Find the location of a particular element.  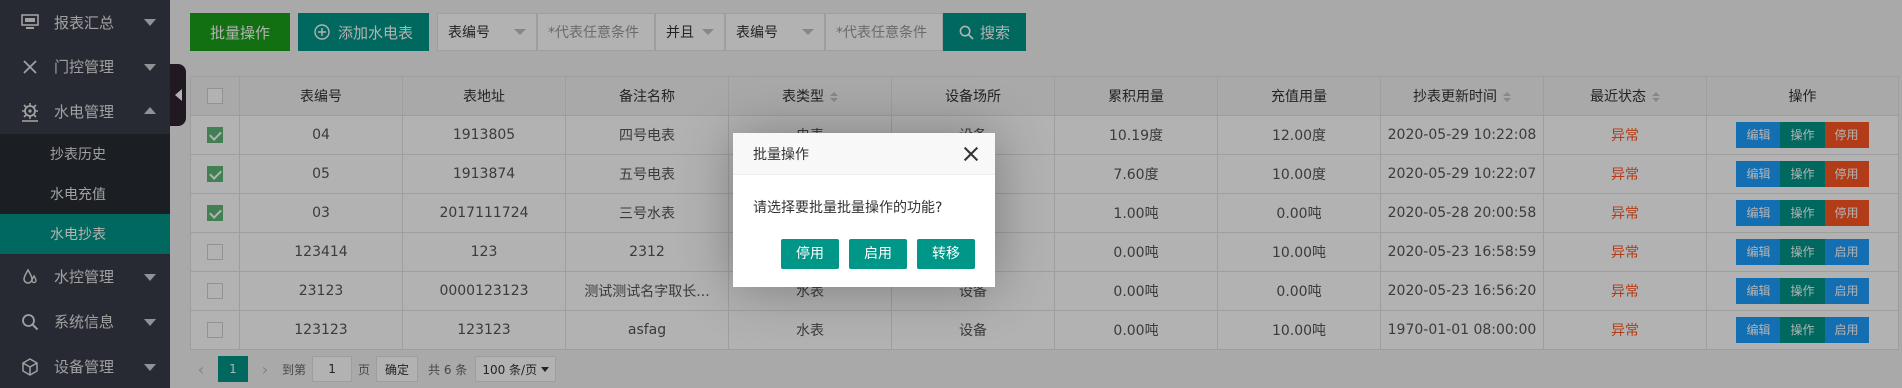

close-icon is located at coordinates (971, 154).